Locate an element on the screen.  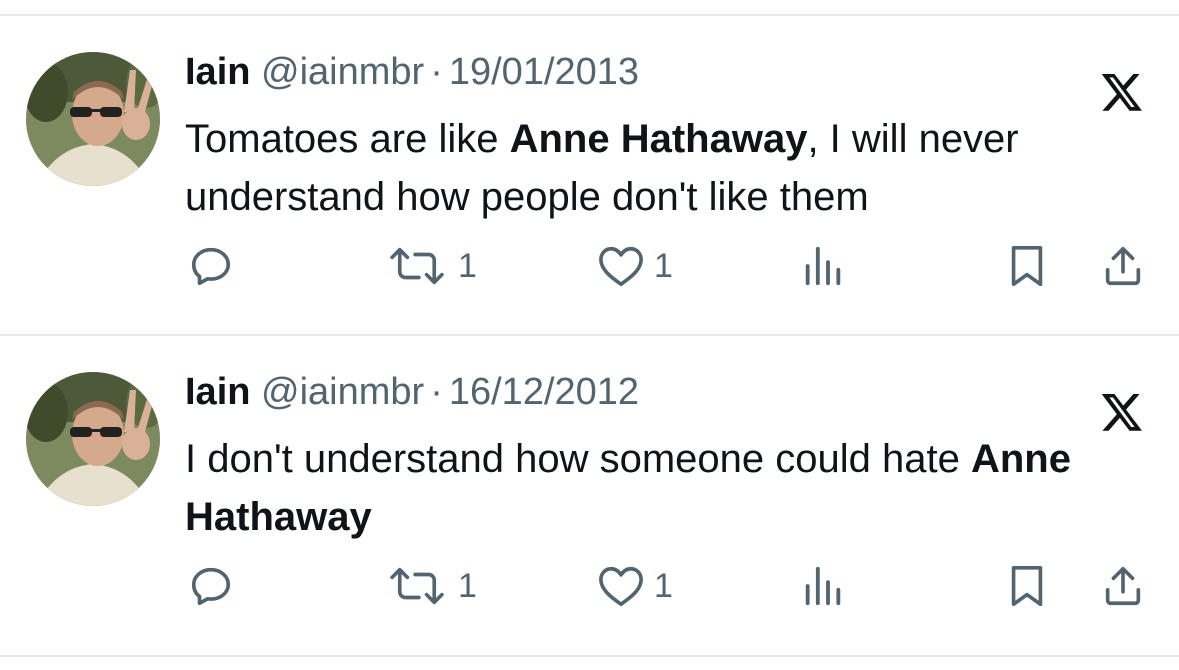
tweet-date: 19/01/2013 is located at coordinates (544, 72).